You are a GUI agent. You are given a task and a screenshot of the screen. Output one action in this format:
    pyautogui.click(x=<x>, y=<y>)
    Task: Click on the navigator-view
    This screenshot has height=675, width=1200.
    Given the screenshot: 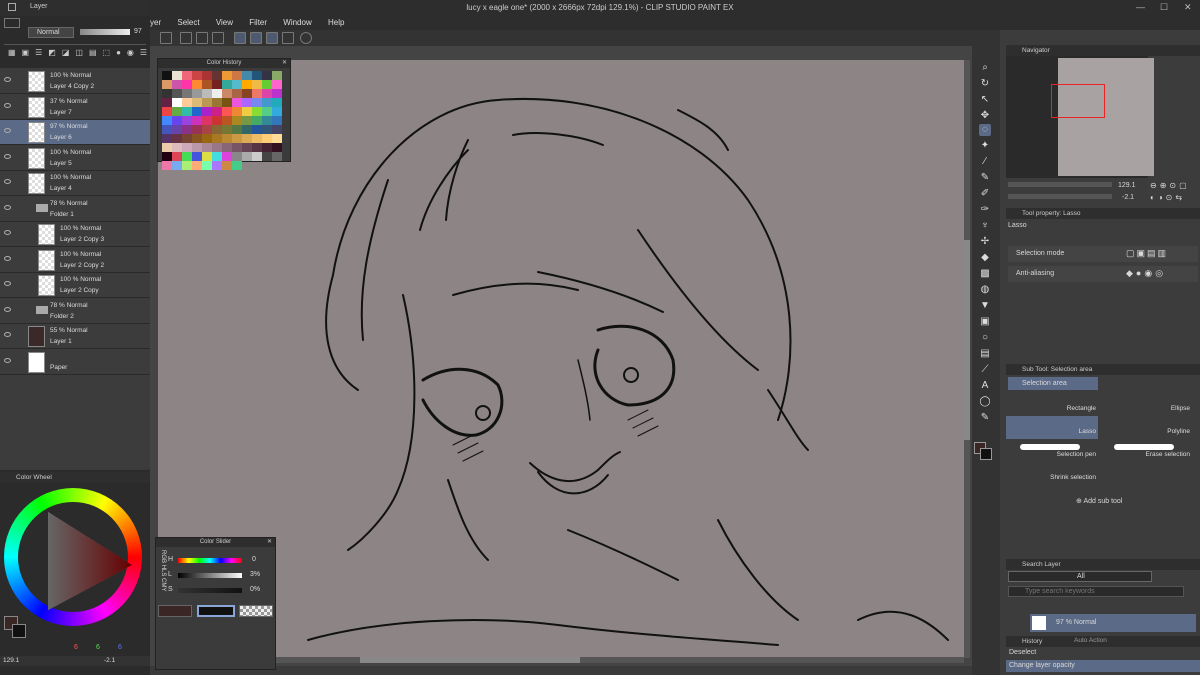 What is the action you would take?
    pyautogui.click(x=1080, y=117)
    